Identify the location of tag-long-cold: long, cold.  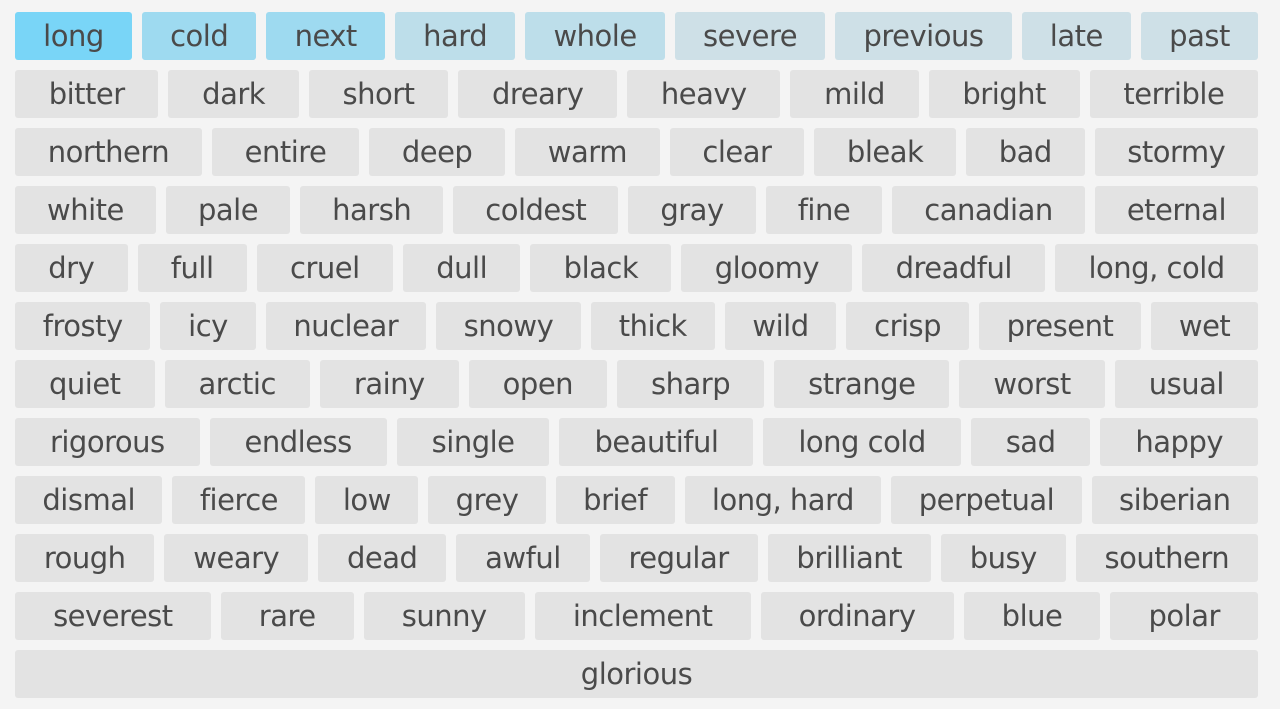
(1156, 268).